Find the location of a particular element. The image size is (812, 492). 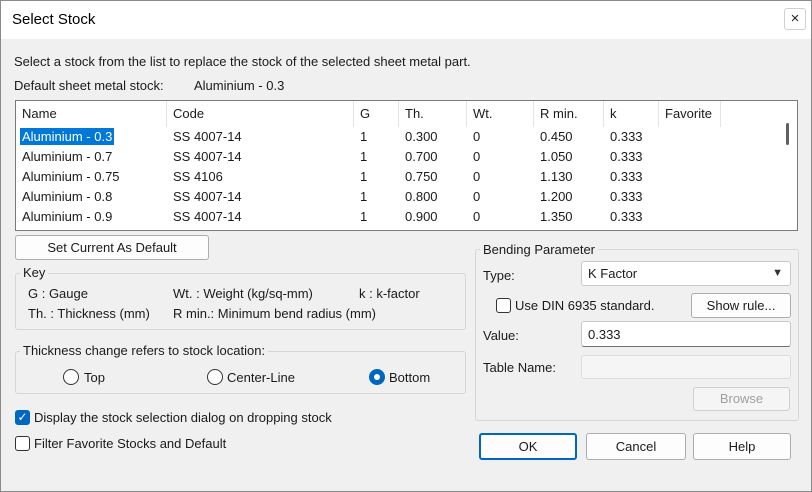

column-header-rmin: R min. is located at coordinates (569, 114).